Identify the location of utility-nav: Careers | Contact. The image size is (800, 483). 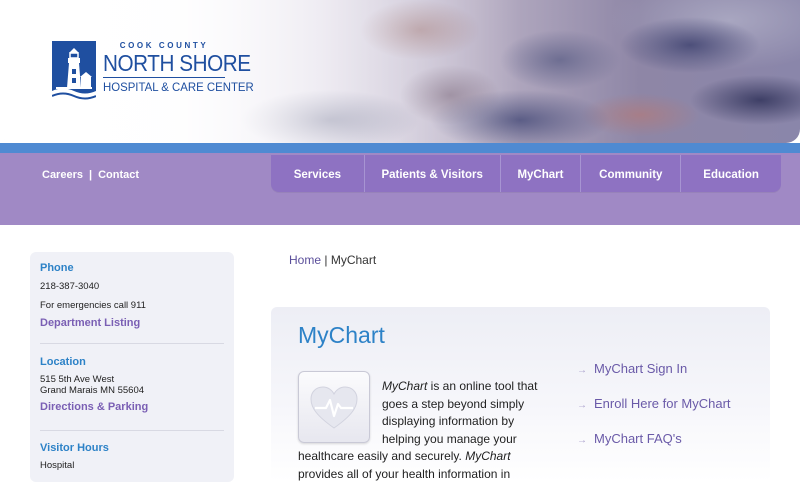
(90, 175).